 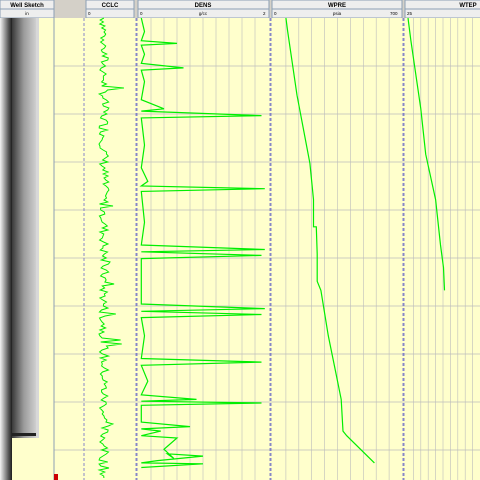 What do you see at coordinates (69, 249) in the screenshot?
I see `depth-track` at bounding box center [69, 249].